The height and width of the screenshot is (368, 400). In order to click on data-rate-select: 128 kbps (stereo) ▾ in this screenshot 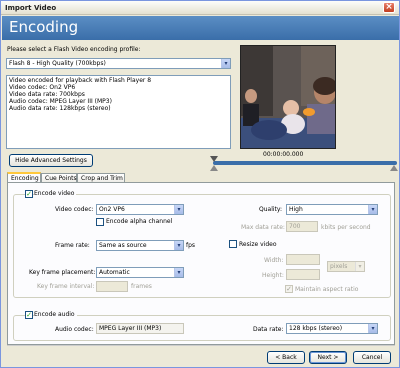, I will do `click(332, 328)`.